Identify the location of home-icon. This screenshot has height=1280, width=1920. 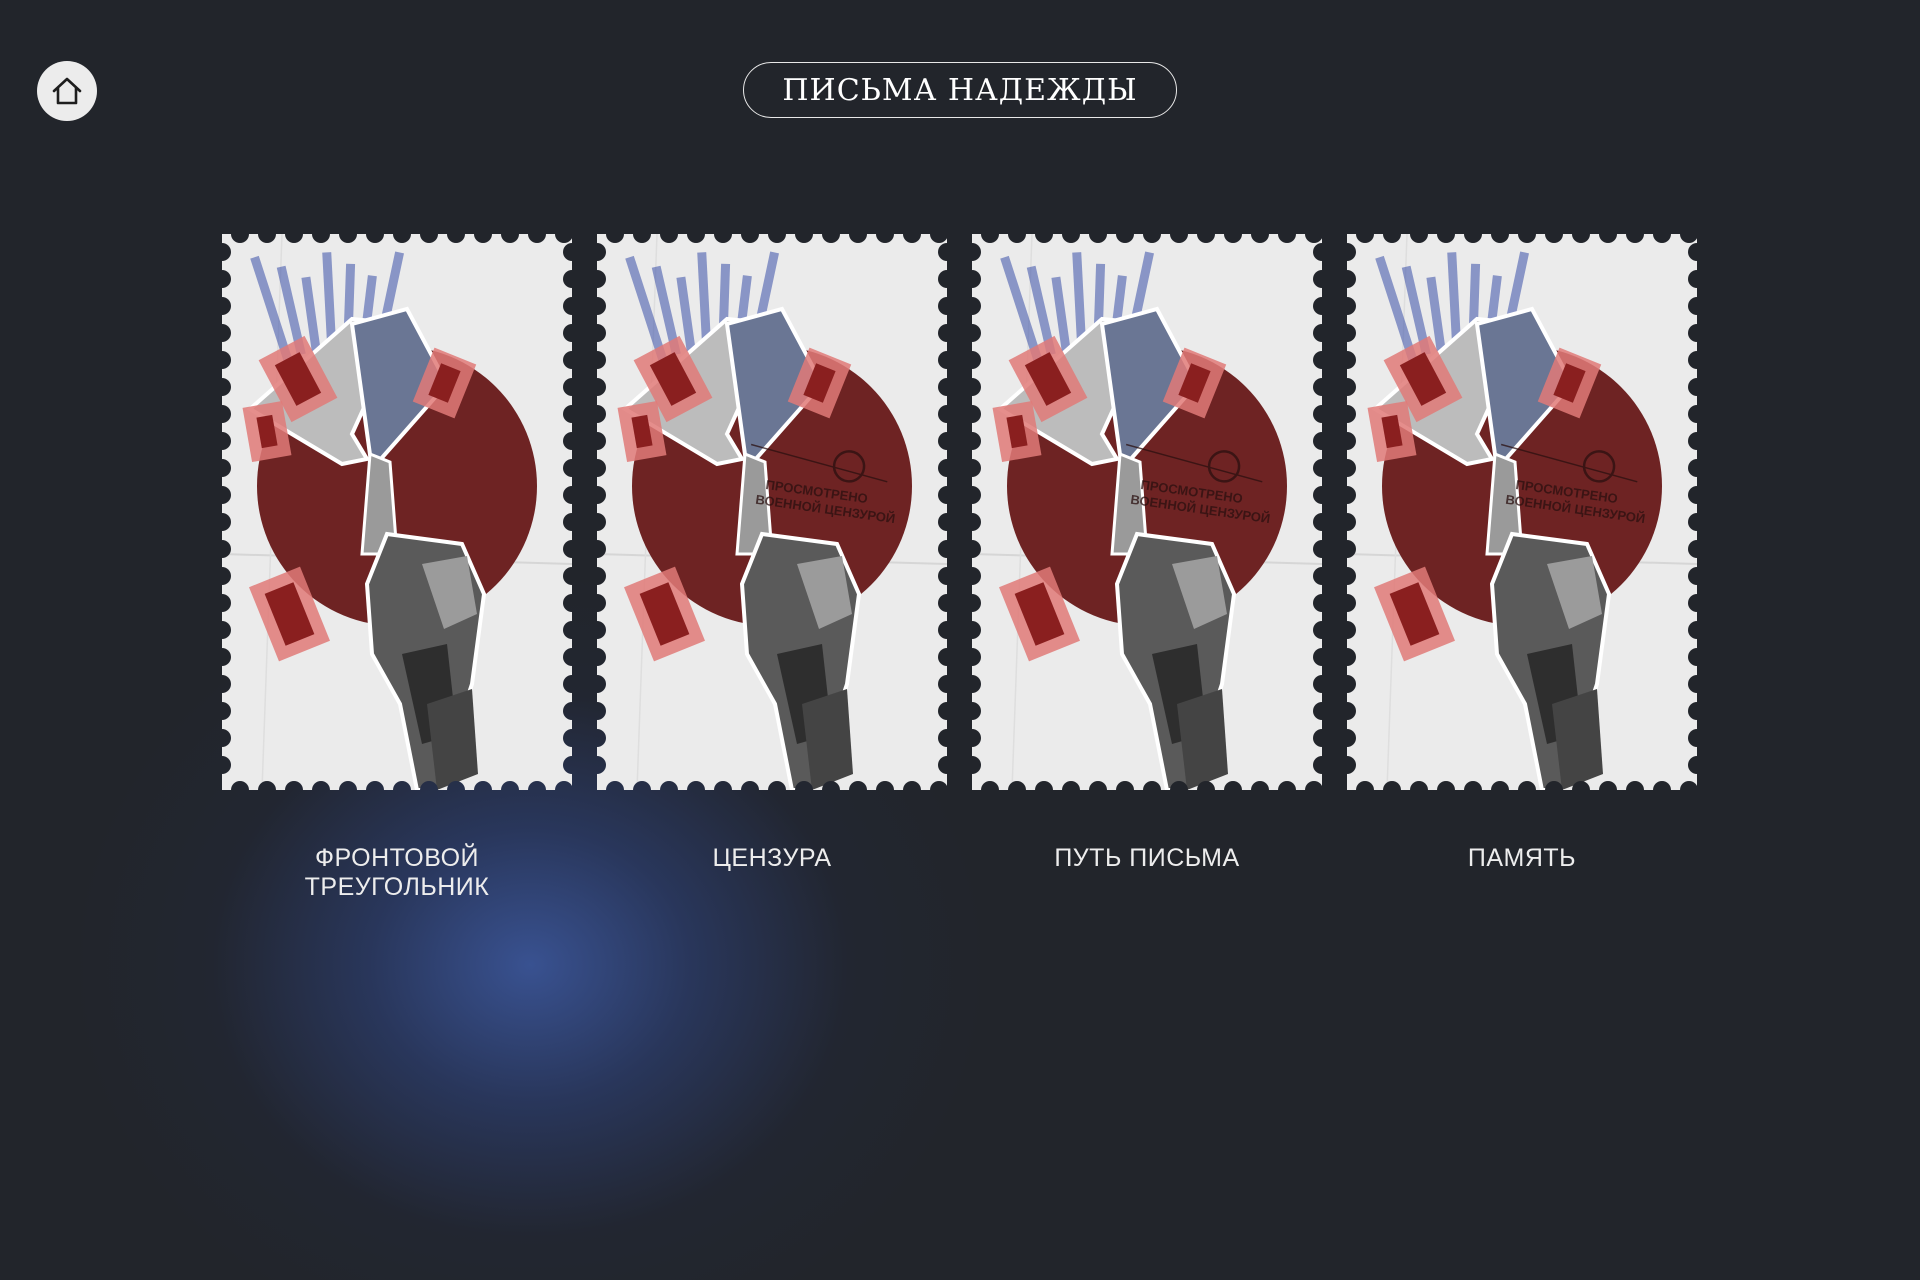
(67, 91).